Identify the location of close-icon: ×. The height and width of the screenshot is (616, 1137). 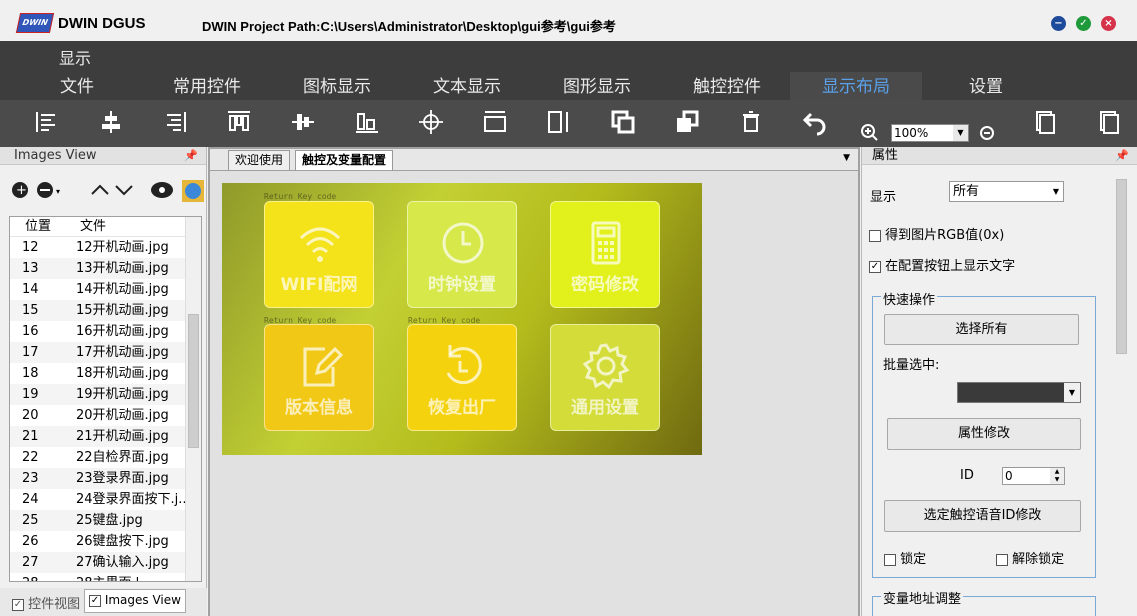
(1108, 23).